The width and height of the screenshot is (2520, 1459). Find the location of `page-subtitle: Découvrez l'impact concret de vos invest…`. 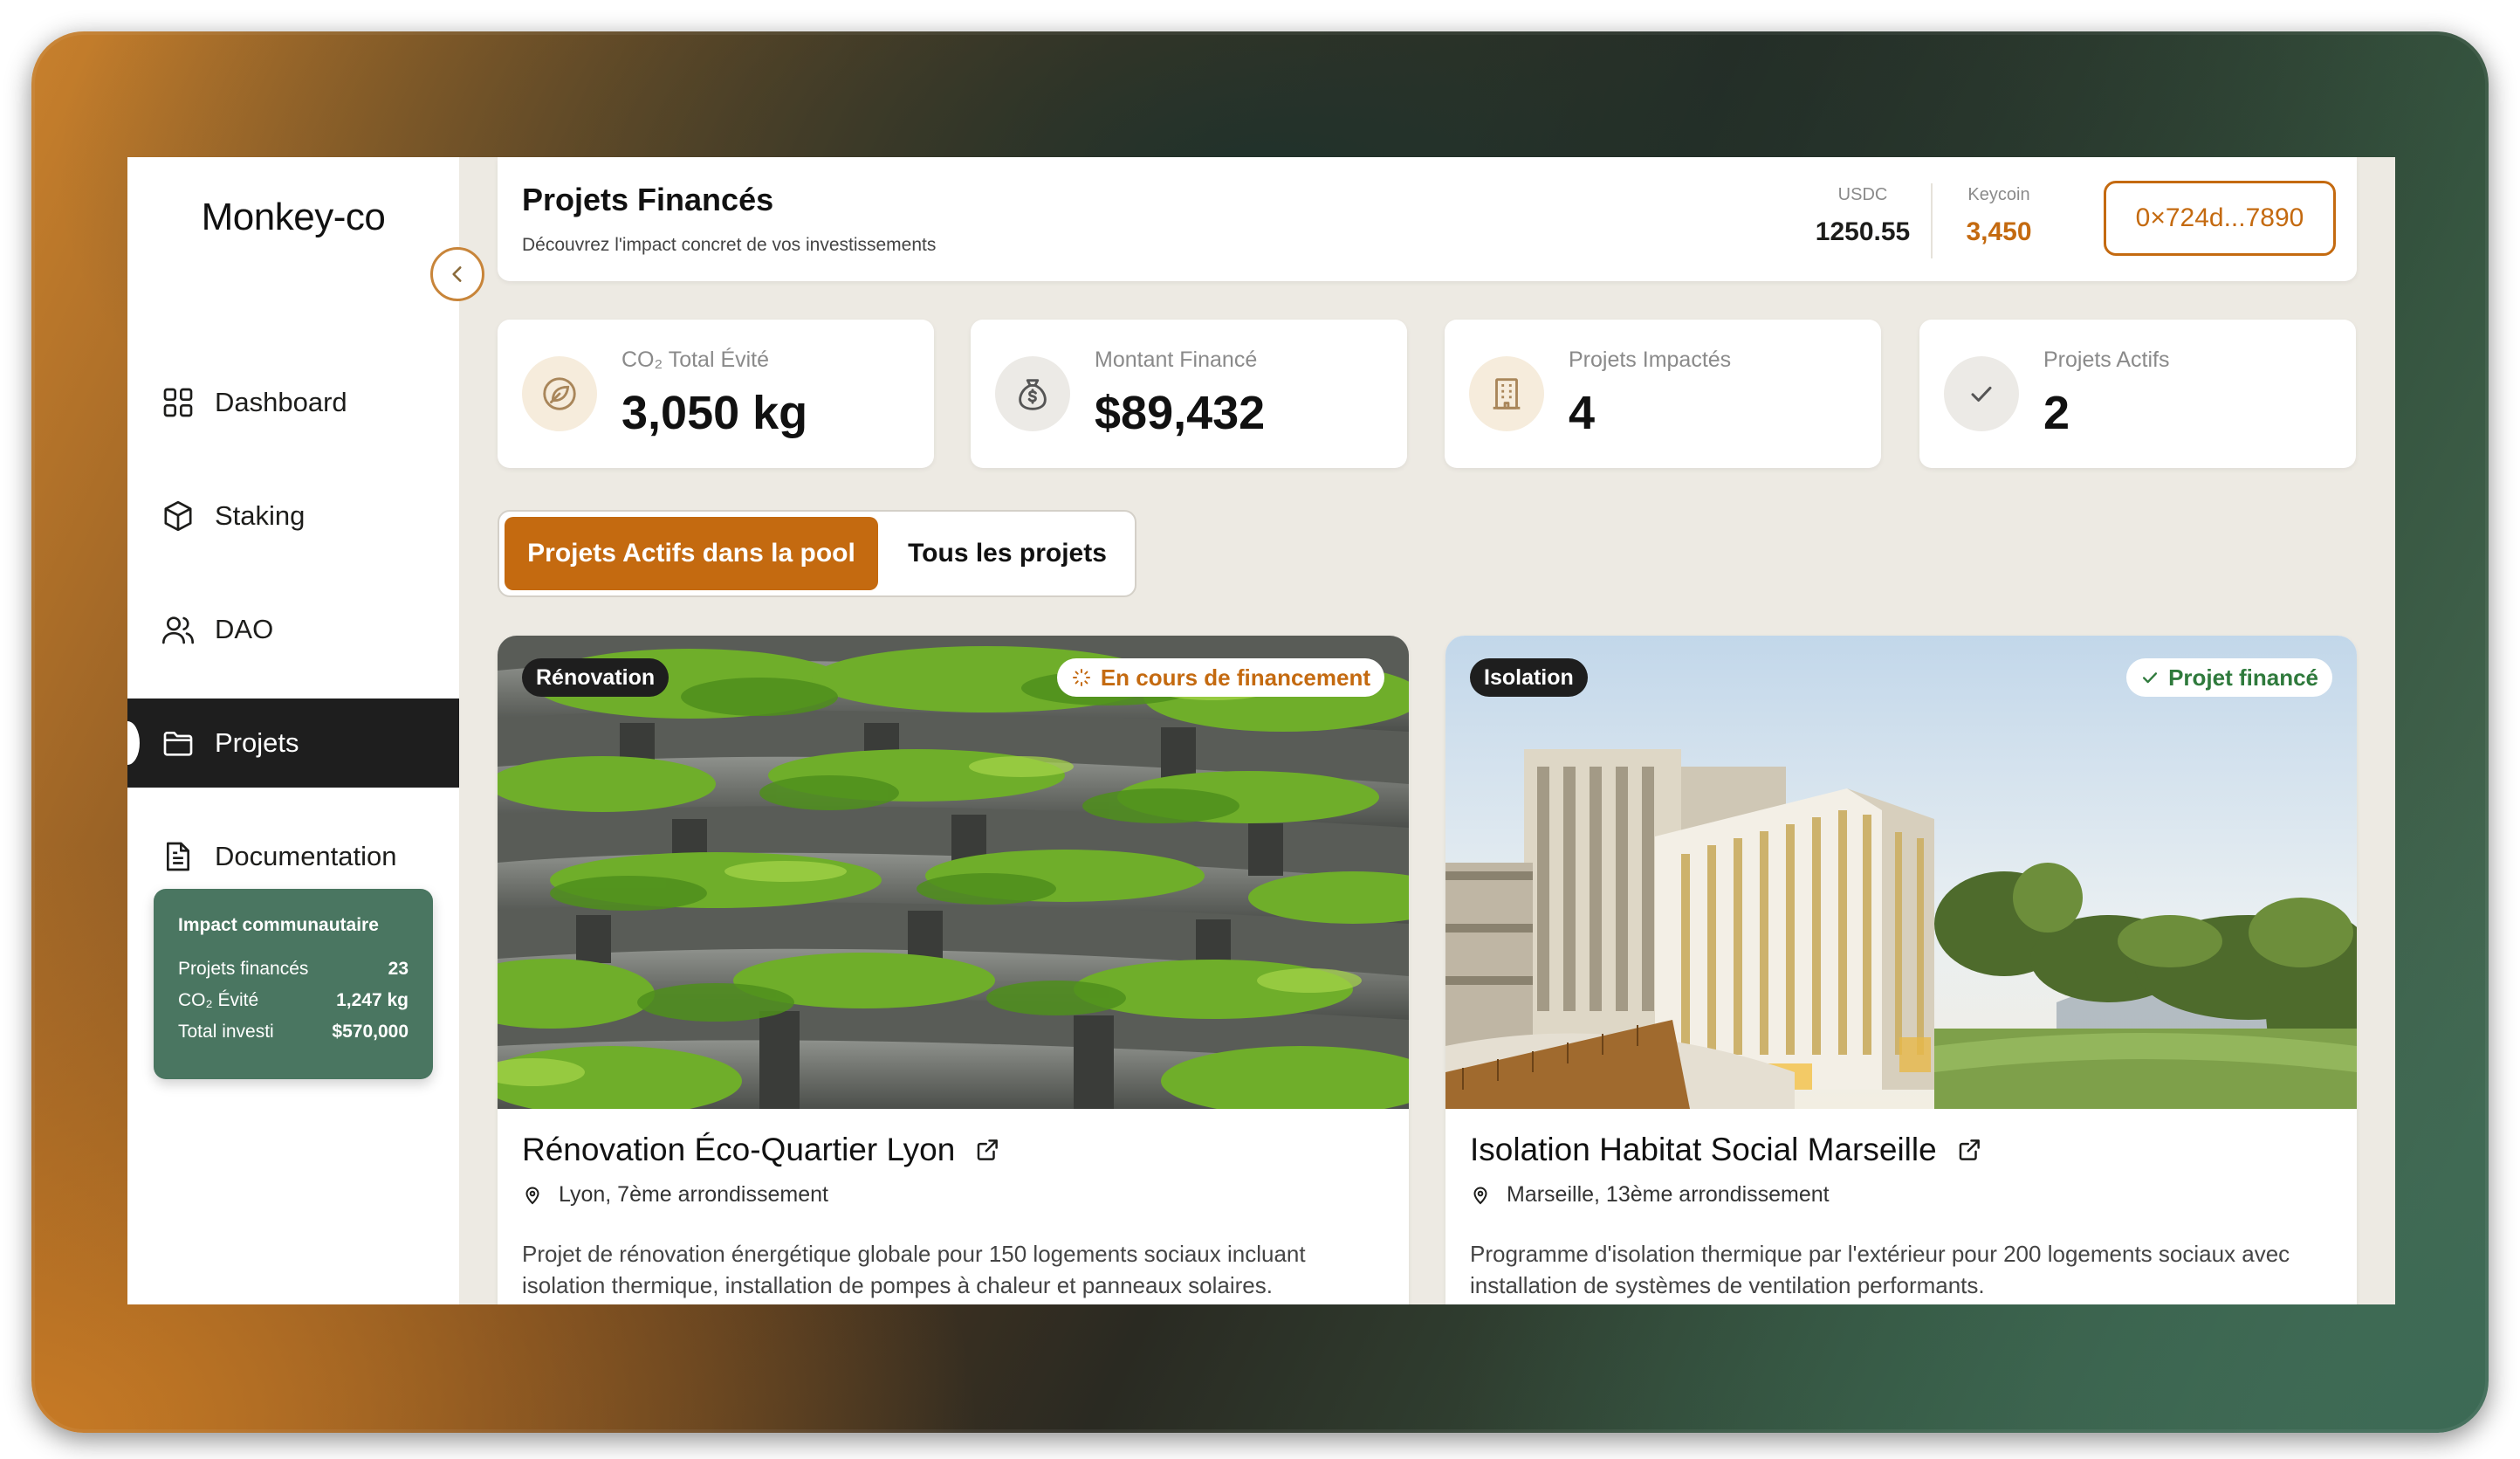

page-subtitle: Découvrez l'impact concret de vos invest… is located at coordinates (729, 245).